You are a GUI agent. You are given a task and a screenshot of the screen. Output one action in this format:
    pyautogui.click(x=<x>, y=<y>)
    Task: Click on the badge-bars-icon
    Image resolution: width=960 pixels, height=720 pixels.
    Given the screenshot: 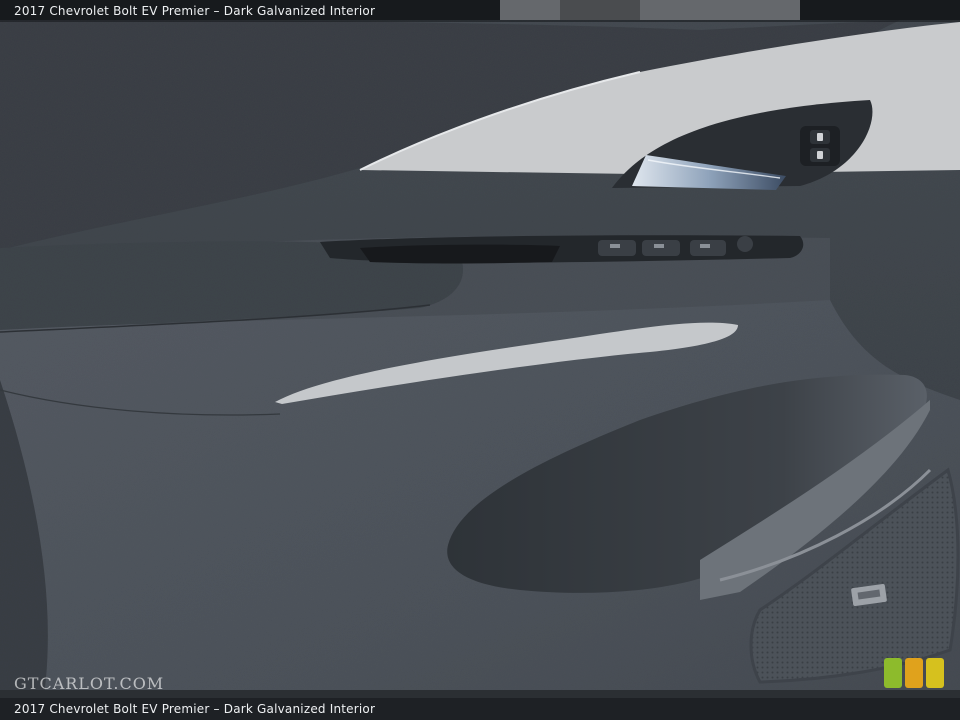 What is the action you would take?
    pyautogui.click(x=914, y=673)
    